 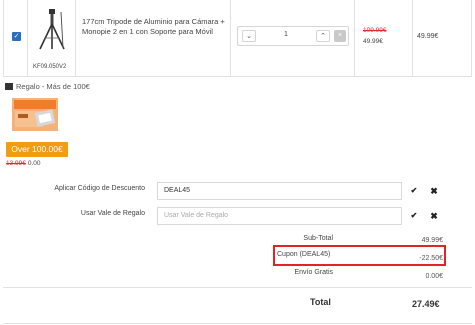 I want to click on remove-item-button: ×, so click(x=340, y=36).